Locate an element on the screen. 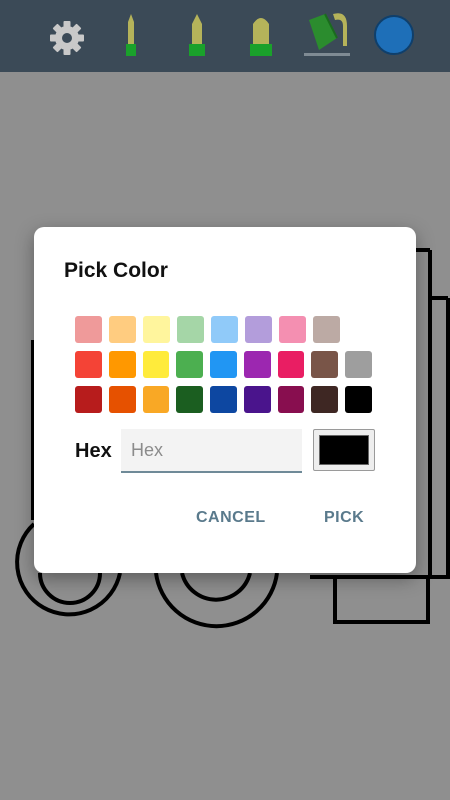 This screenshot has width=450, height=800. paint-bucket-icon is located at coordinates (327, 36).